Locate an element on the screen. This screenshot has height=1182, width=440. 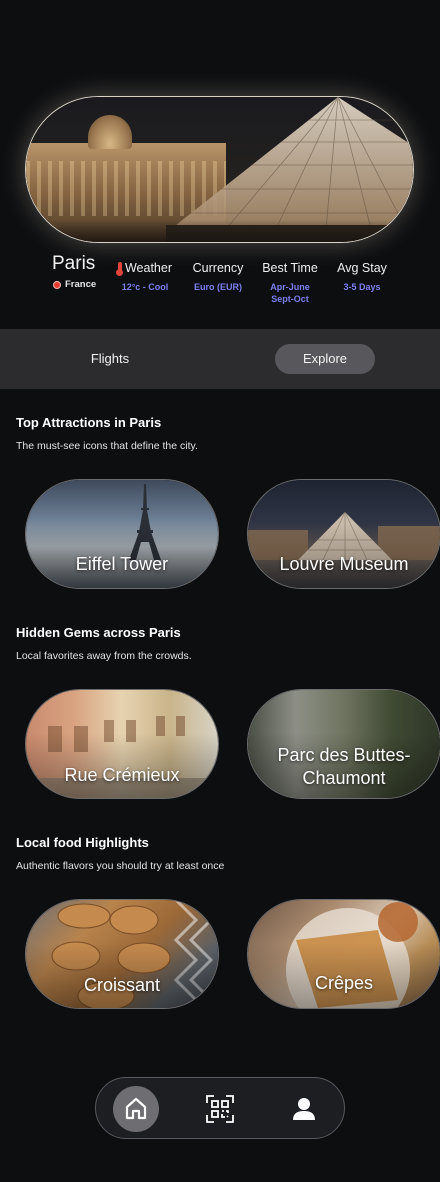
city-name: Paris is located at coordinates (74, 263).